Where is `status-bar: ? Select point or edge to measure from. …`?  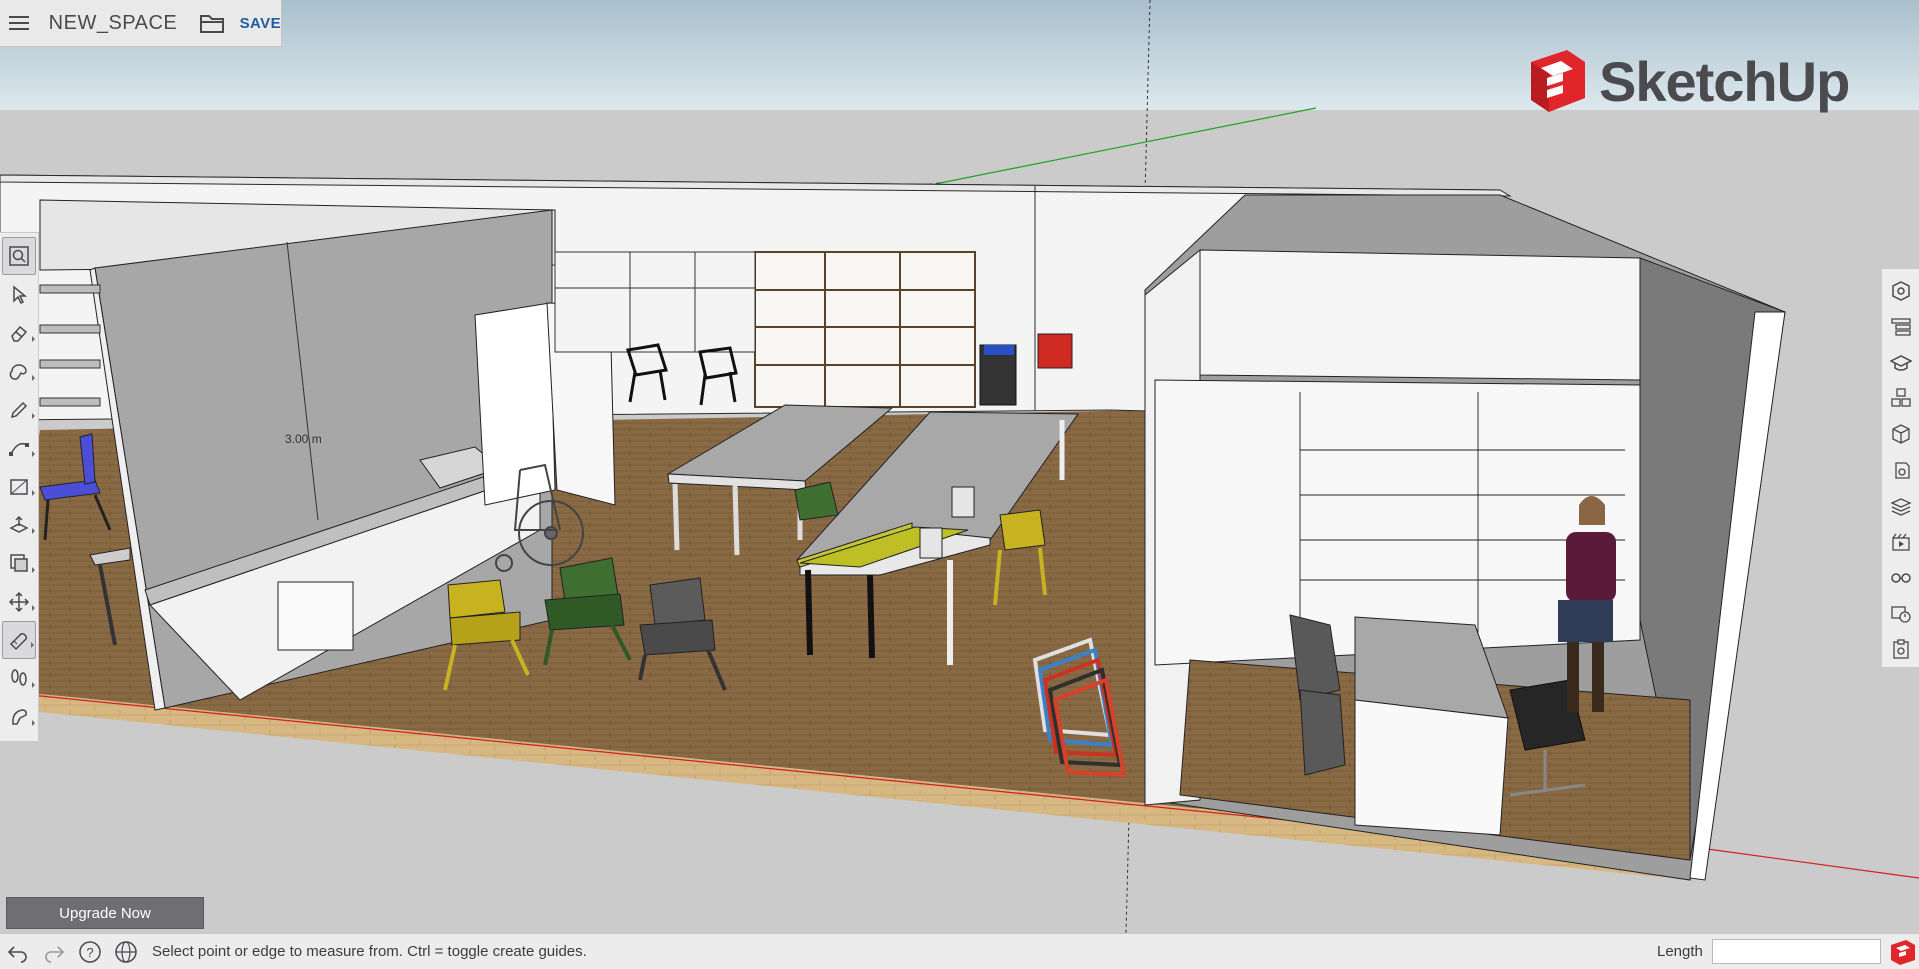
status-bar: ? Select point or edge to measure from. … is located at coordinates (959, 951).